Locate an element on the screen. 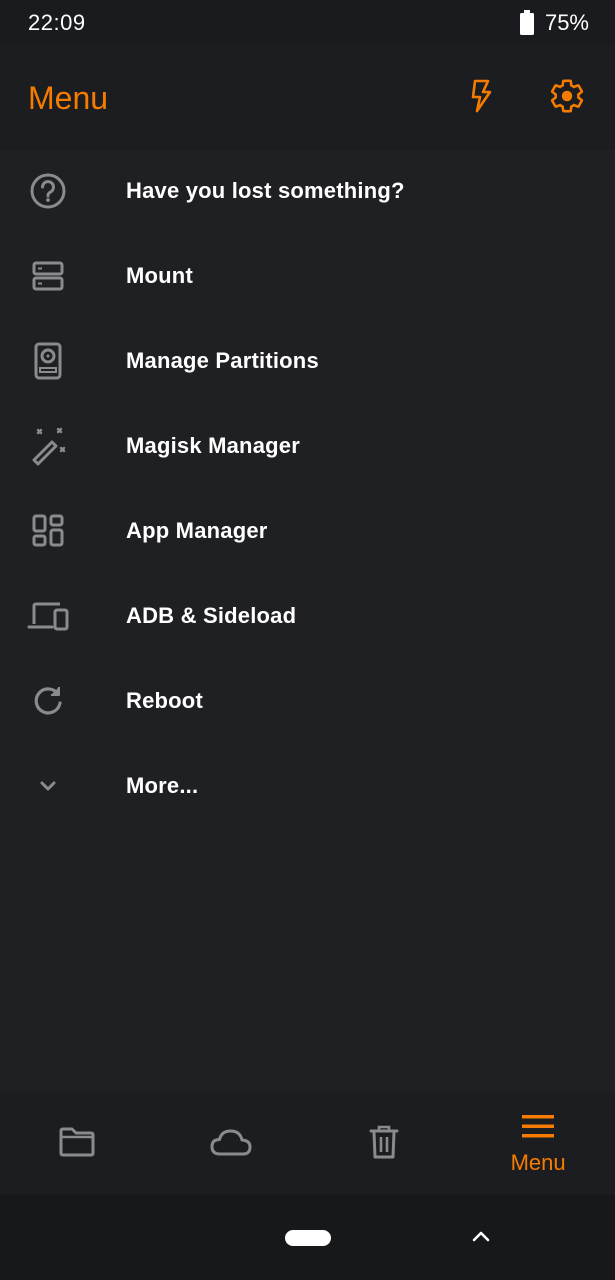 Image resolution: width=615 pixels, height=1280 pixels. nav-item-cloud is located at coordinates (231, 1144).